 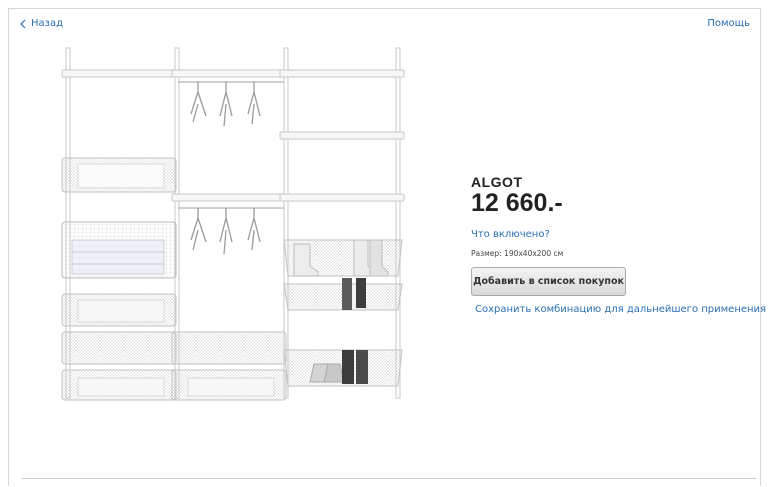 I want to click on back-link: Назад, so click(x=40, y=23).